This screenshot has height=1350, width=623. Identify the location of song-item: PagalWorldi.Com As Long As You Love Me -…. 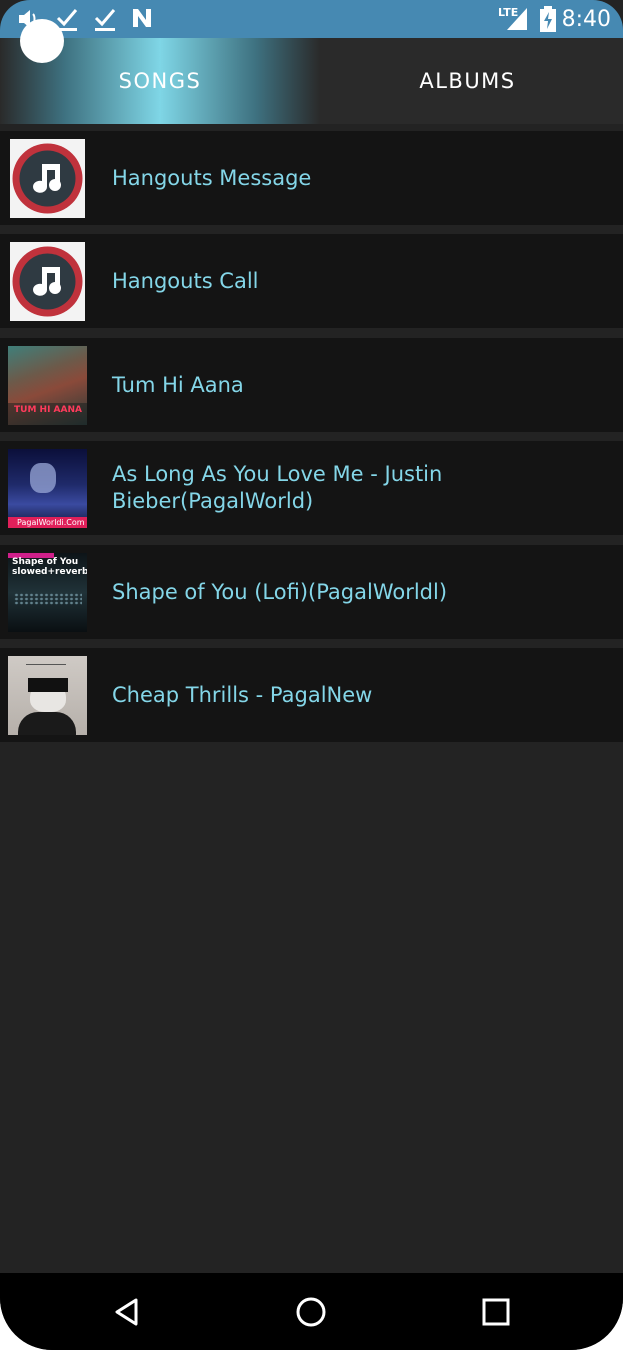
(311, 488).